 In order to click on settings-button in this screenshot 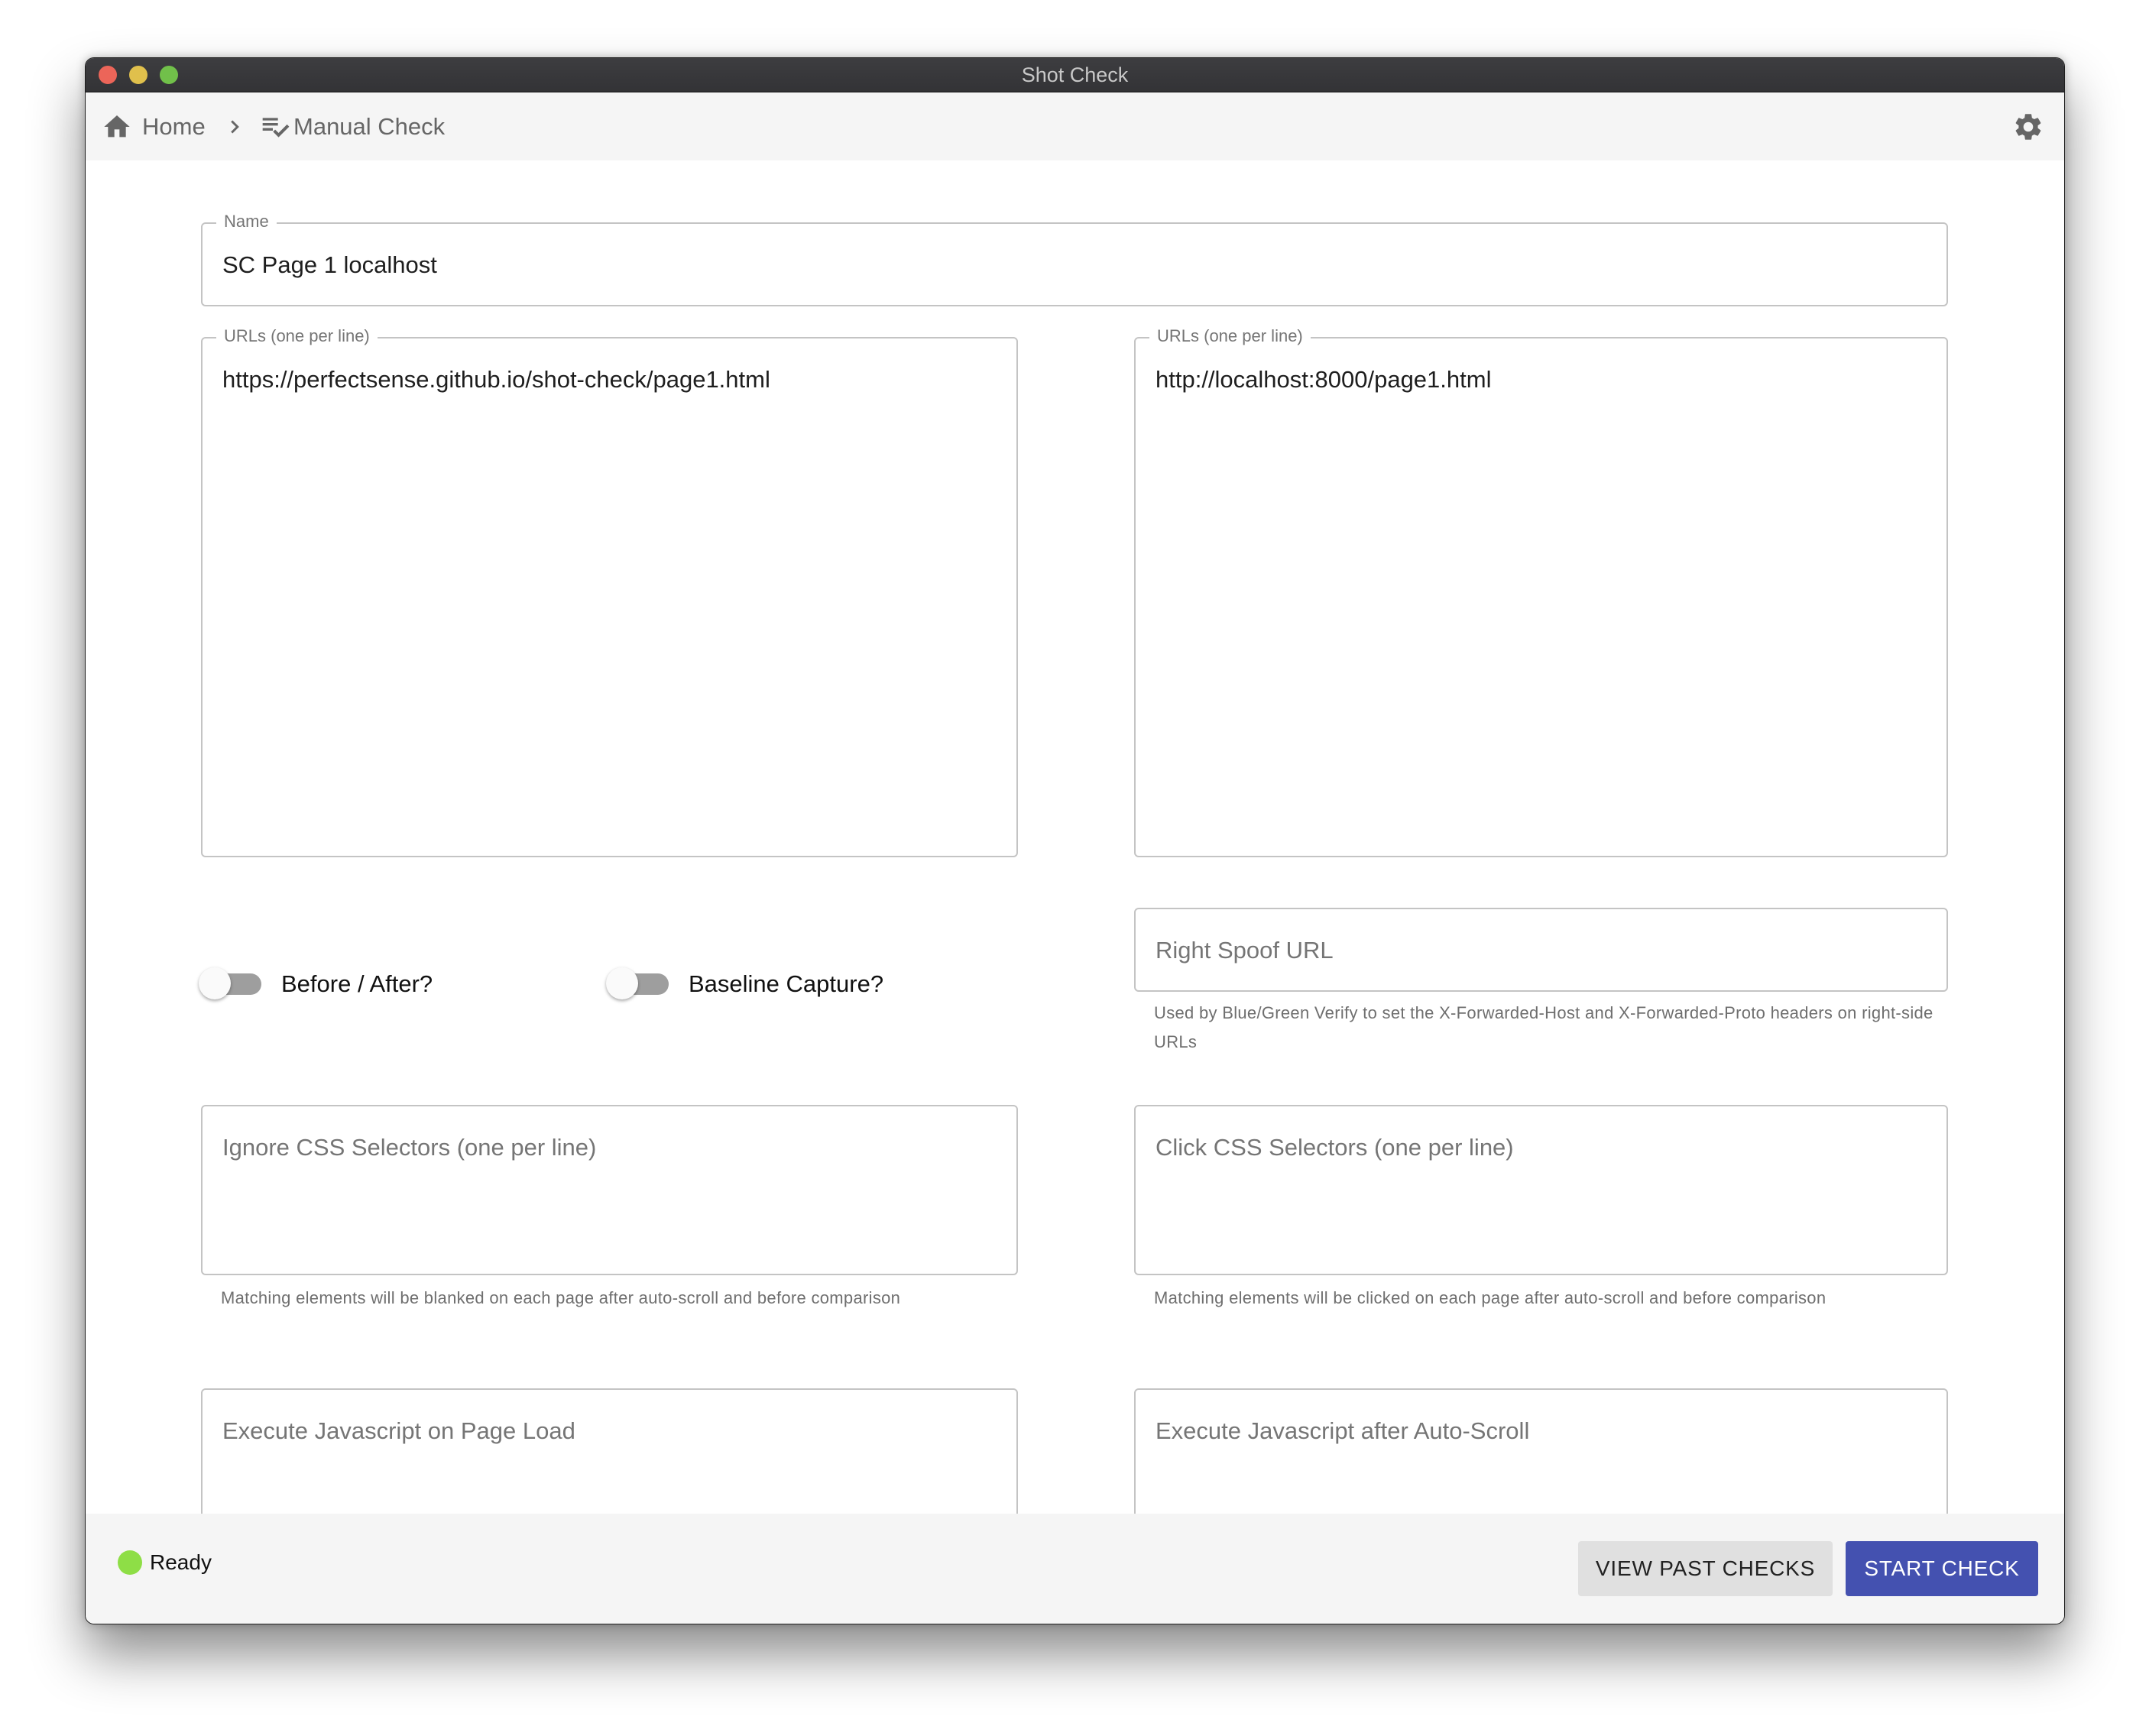, I will do `click(2028, 127)`.